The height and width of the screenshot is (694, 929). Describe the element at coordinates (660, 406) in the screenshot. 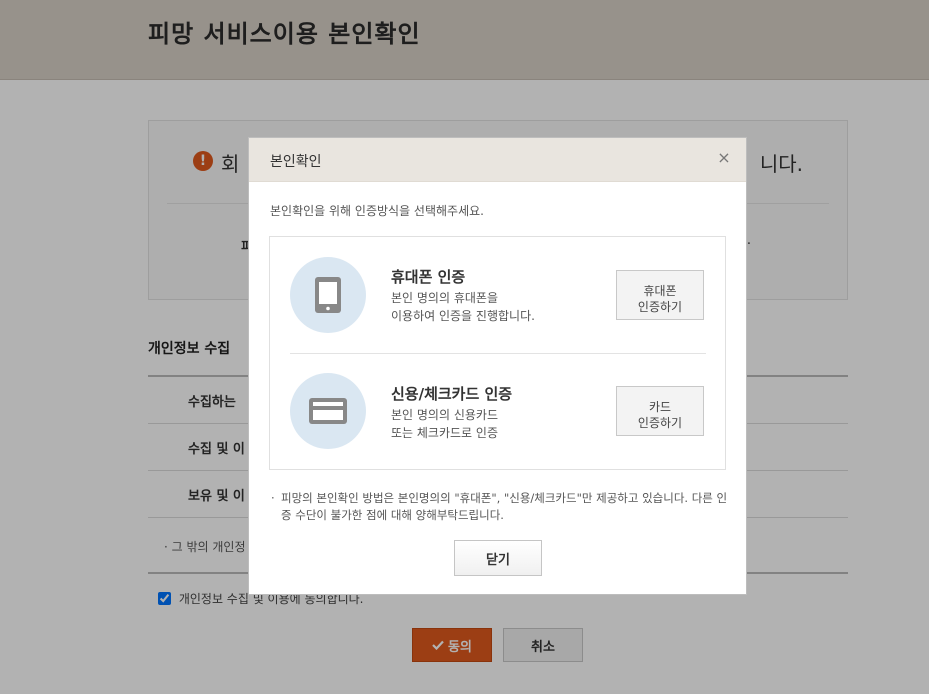

I see `button-line: 카드` at that location.